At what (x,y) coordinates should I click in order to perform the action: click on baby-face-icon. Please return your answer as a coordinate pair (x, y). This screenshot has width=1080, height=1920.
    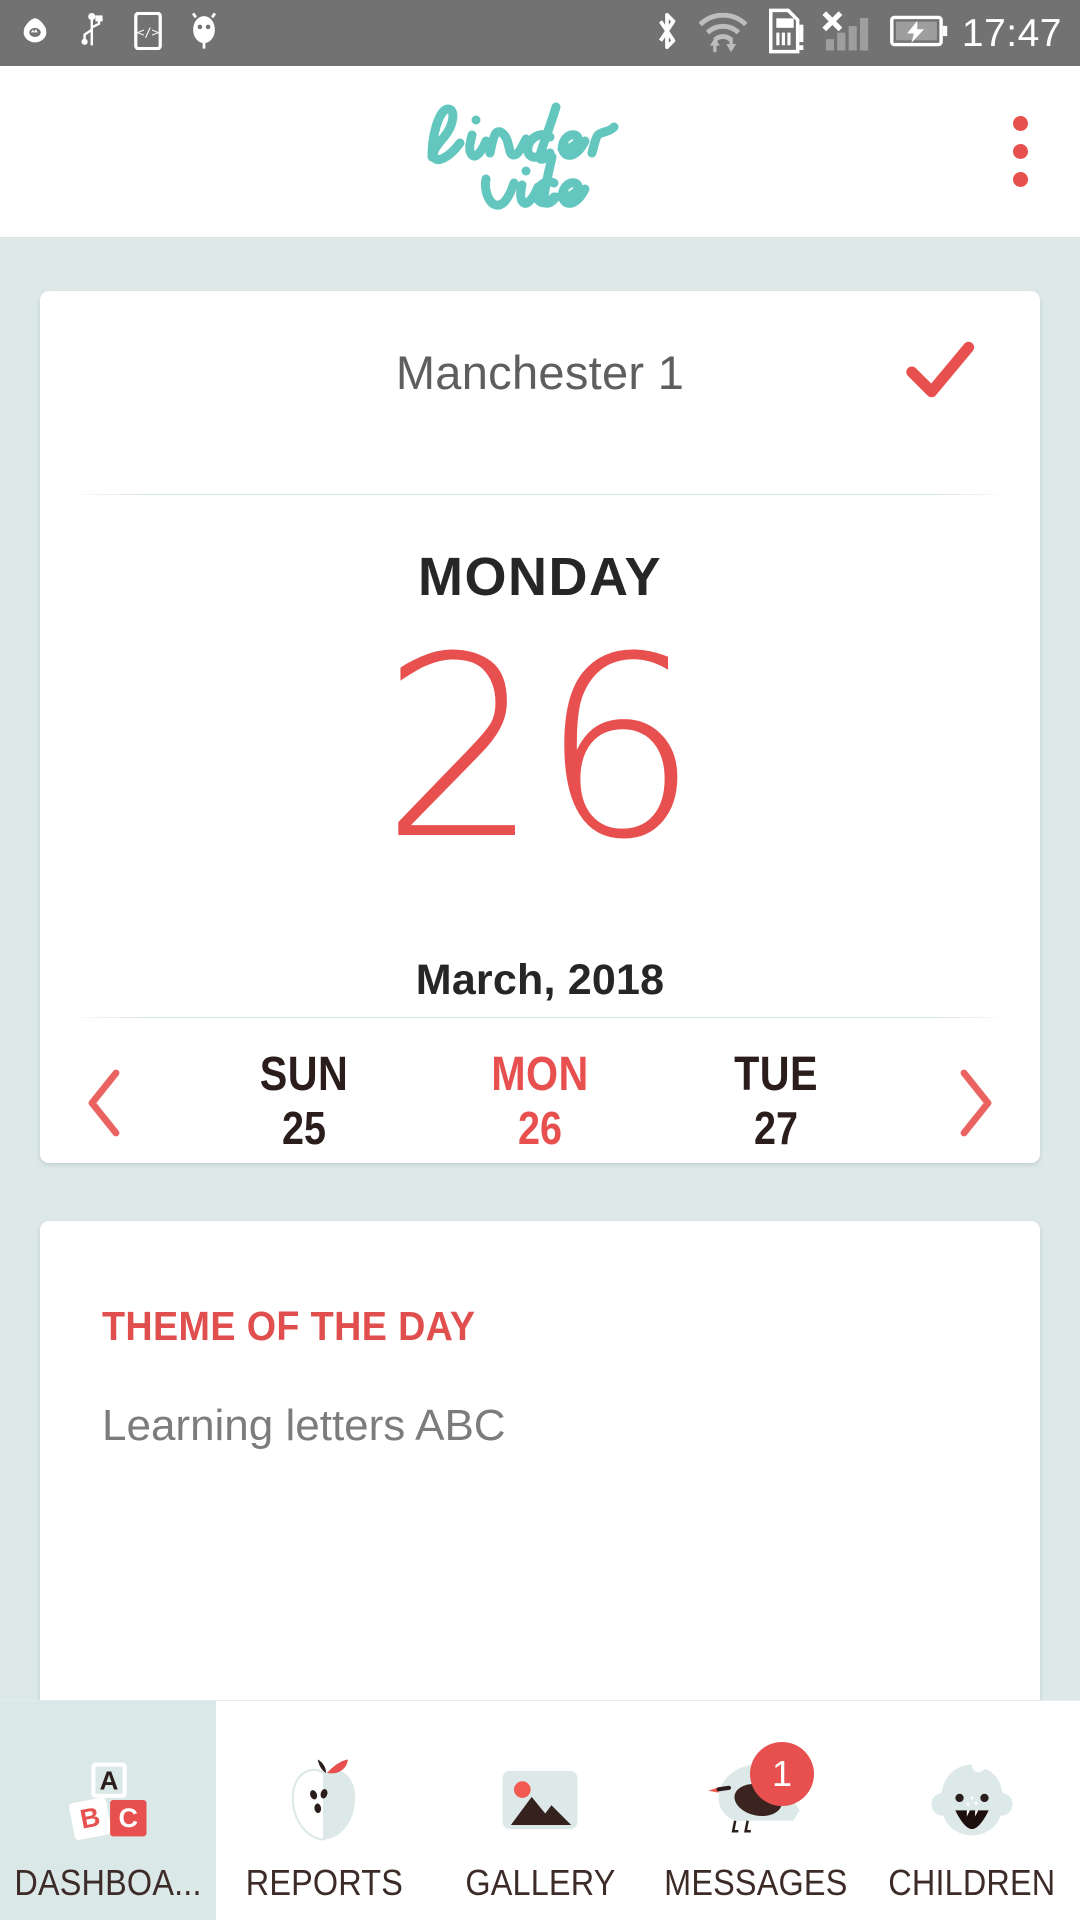
    Looking at the image, I should click on (972, 1800).